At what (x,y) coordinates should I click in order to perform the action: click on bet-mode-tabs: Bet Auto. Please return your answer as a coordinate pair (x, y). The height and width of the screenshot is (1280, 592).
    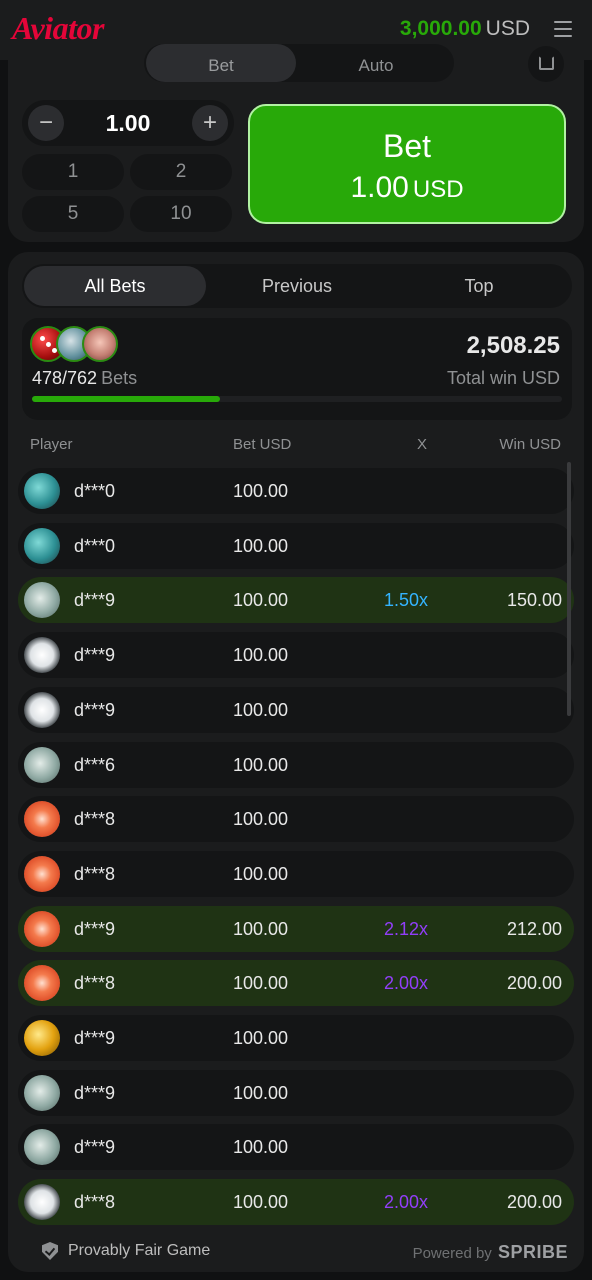
    Looking at the image, I should click on (299, 63).